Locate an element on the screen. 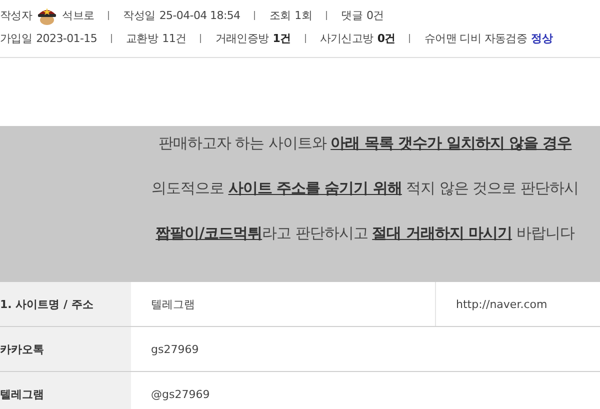  meta-label: 작성일 is located at coordinates (139, 15).